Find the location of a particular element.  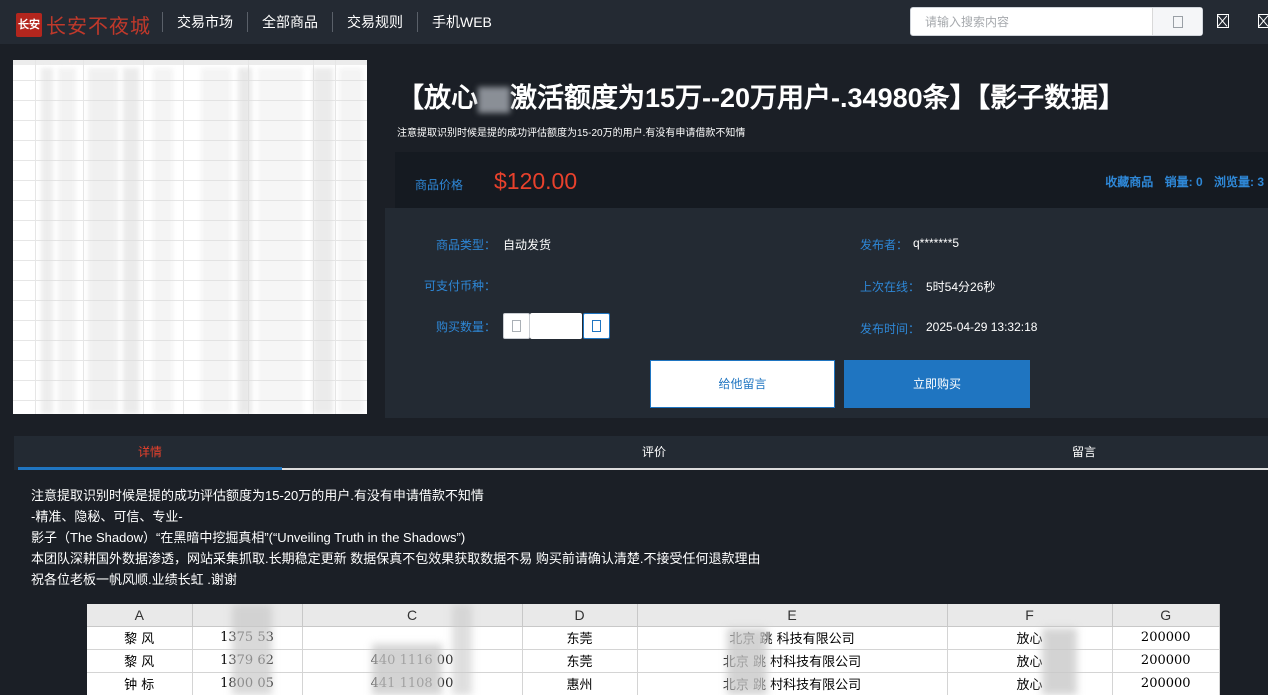

search-box is located at coordinates (1056, 21).